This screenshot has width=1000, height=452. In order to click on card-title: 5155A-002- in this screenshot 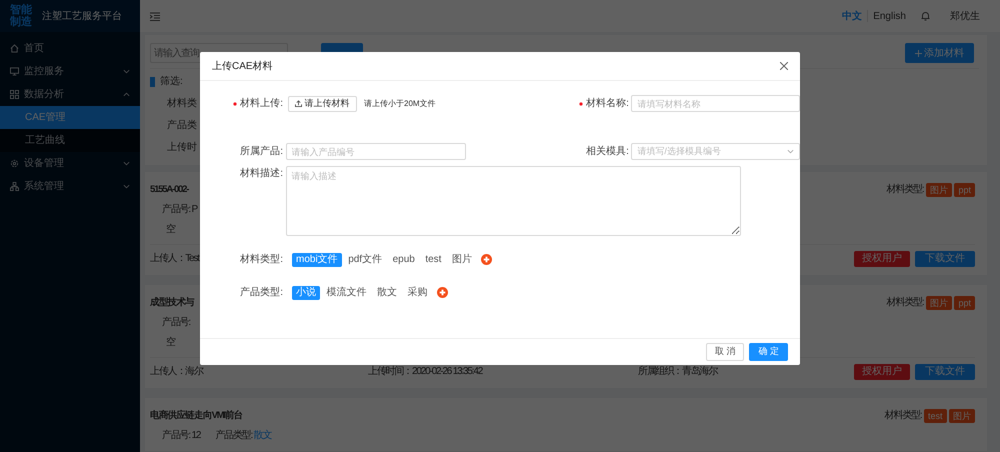, I will do `click(169, 190)`.